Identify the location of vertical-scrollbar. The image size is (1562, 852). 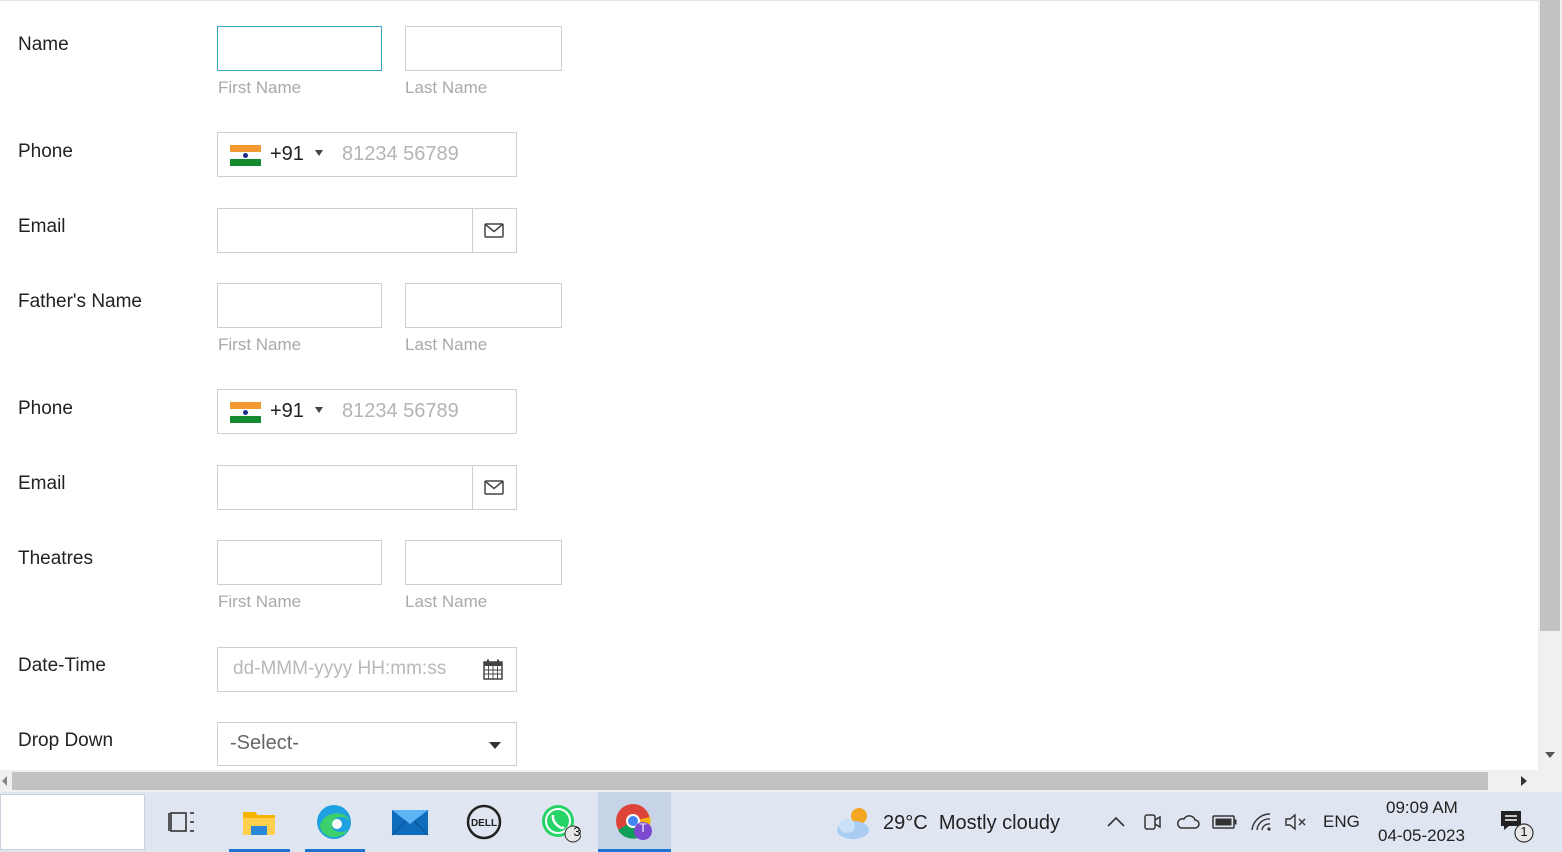
(1550, 385).